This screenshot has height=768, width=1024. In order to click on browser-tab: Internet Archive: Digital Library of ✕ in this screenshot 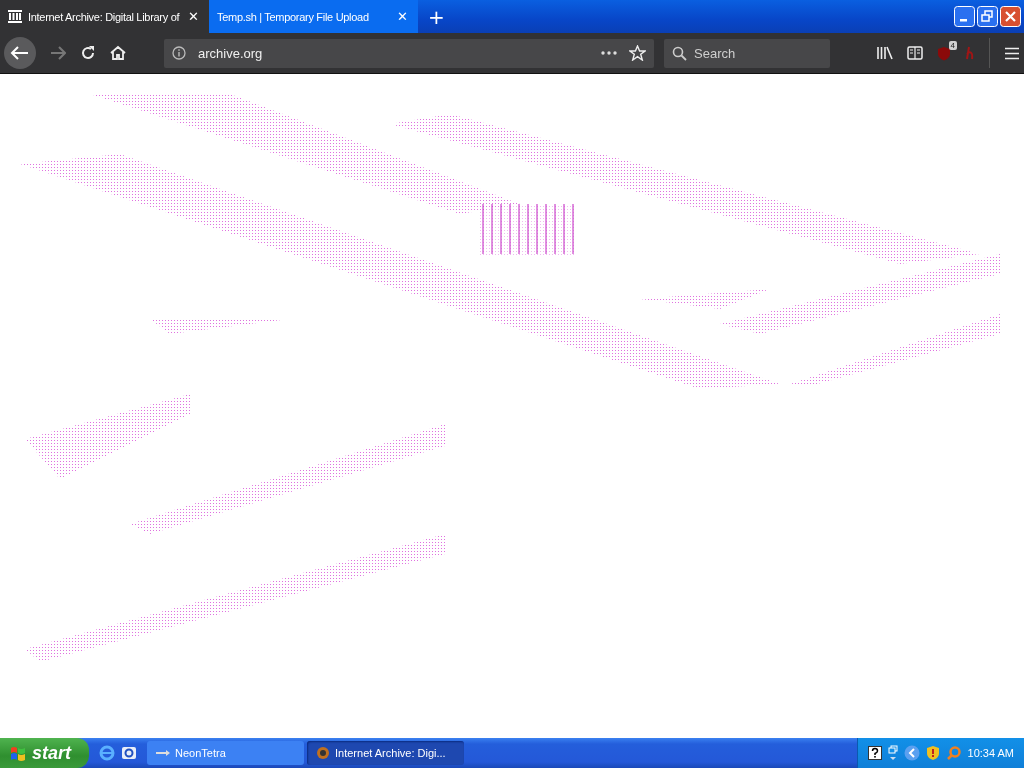, I will do `click(104, 16)`.